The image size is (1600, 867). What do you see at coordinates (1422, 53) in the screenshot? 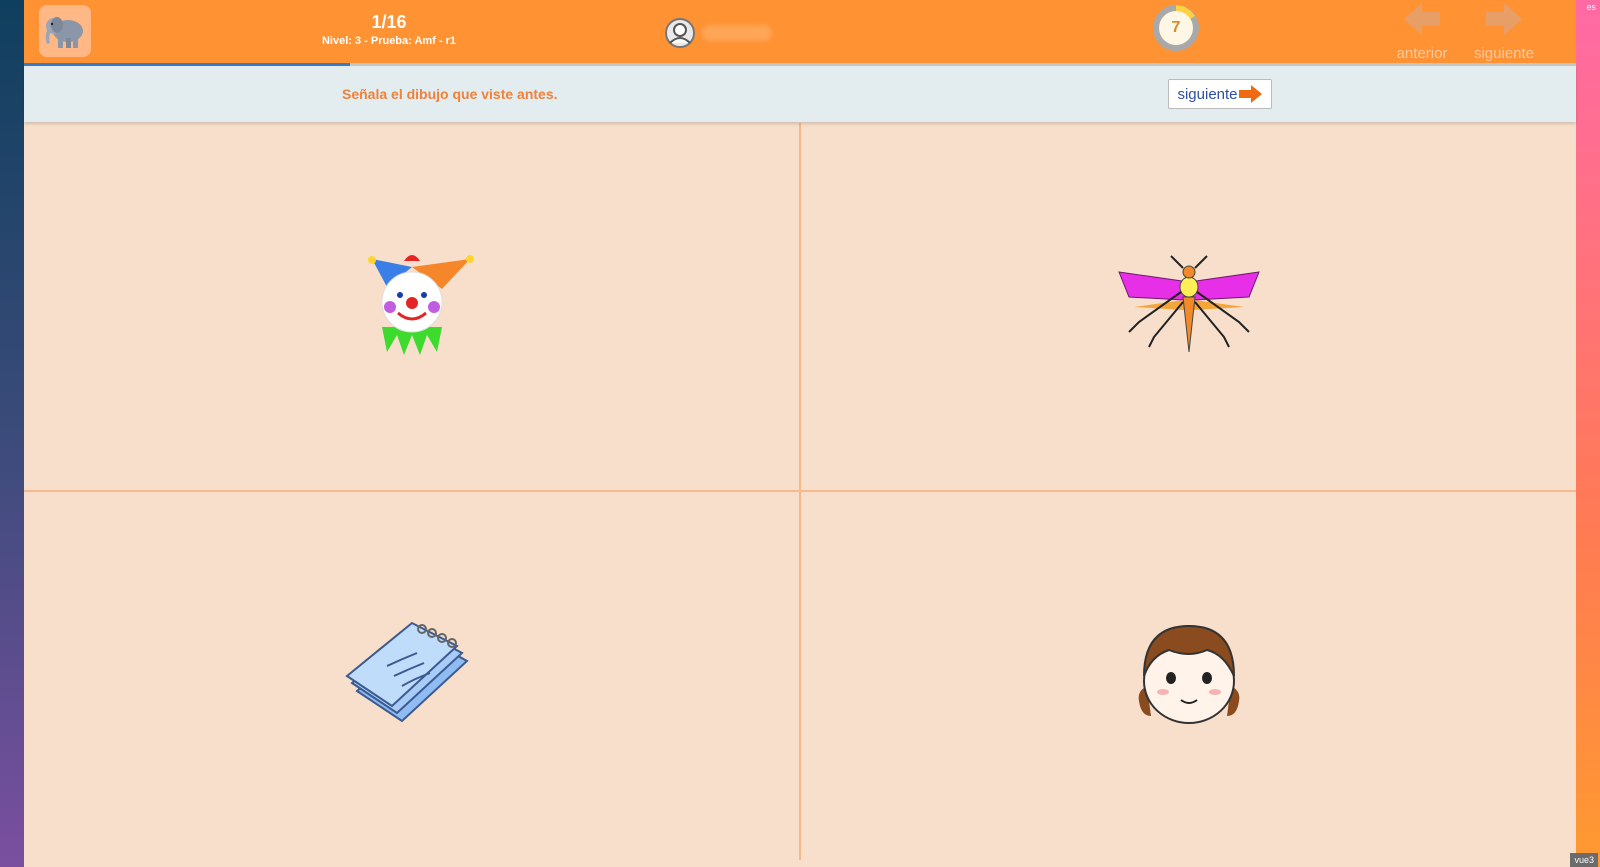
I see `previous-label: anterior` at bounding box center [1422, 53].